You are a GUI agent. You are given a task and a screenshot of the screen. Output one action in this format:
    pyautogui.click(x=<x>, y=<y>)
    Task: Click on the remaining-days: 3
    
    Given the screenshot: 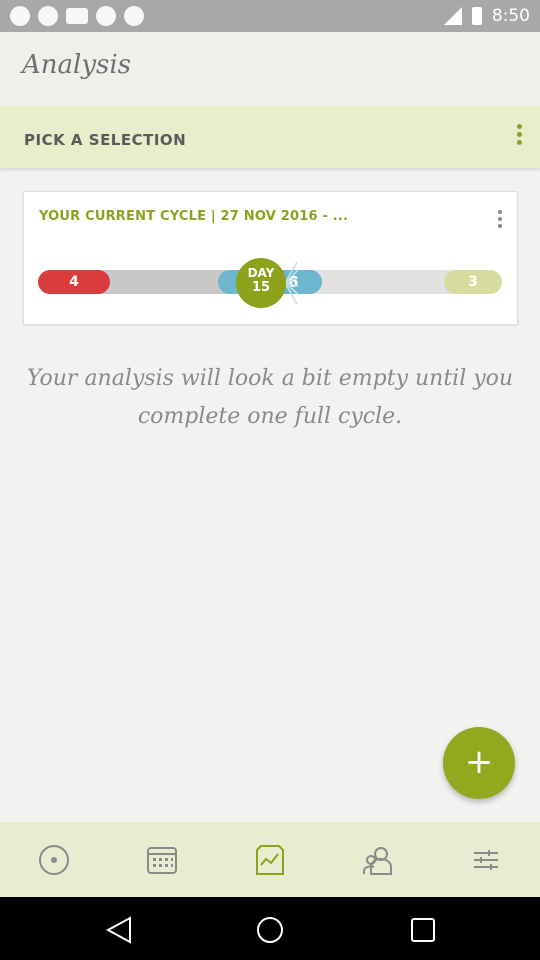 What is the action you would take?
    pyautogui.click(x=473, y=282)
    